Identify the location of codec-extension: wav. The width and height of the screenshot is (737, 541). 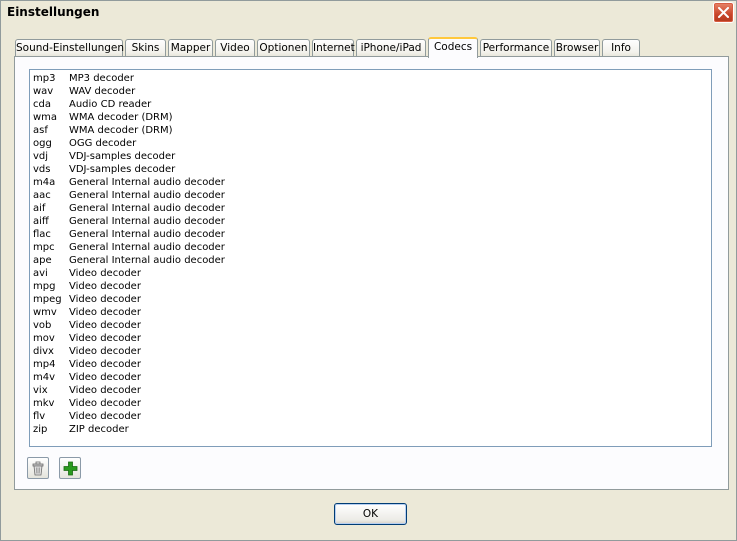
(43, 91).